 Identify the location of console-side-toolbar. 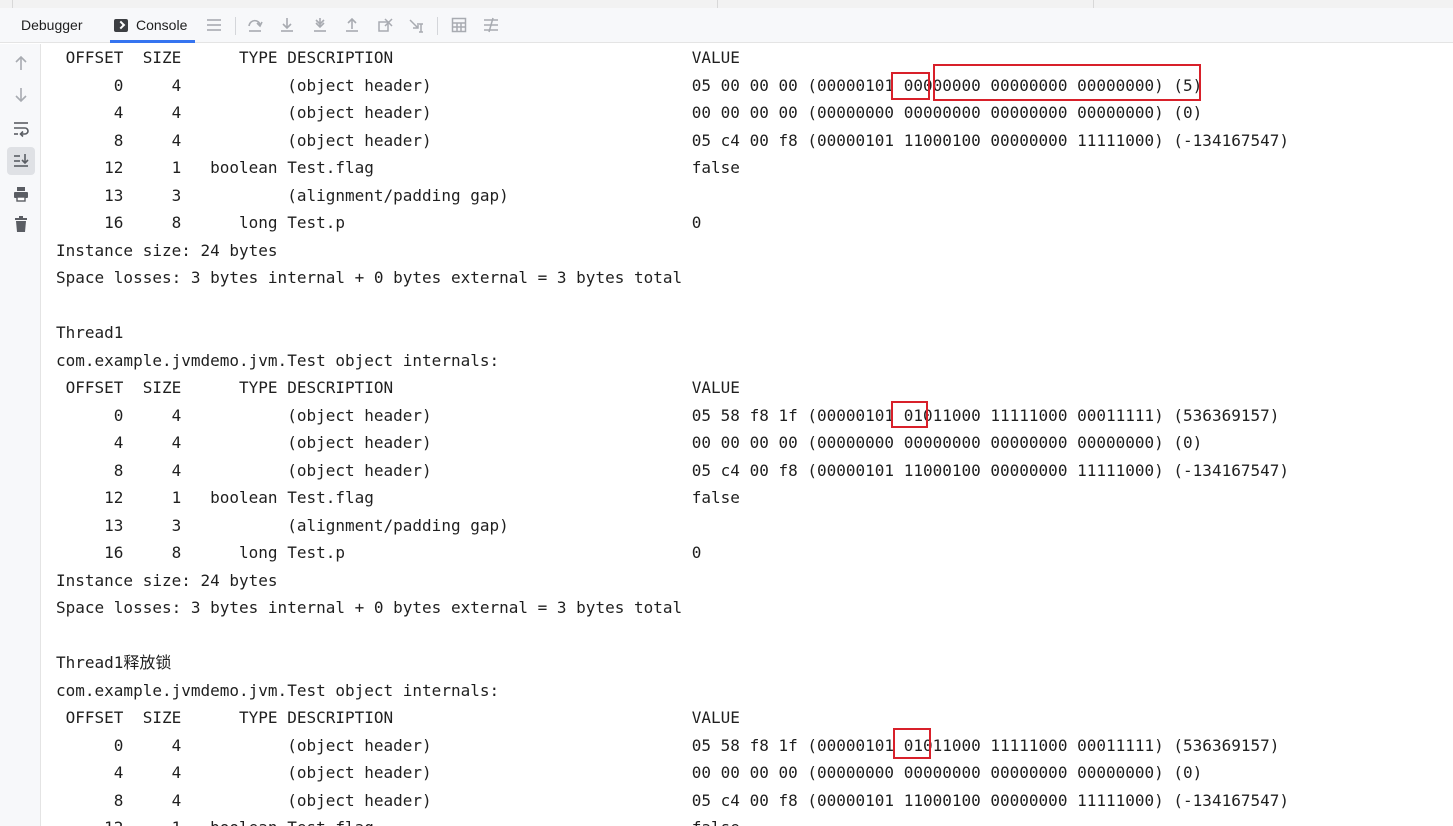
(20, 435).